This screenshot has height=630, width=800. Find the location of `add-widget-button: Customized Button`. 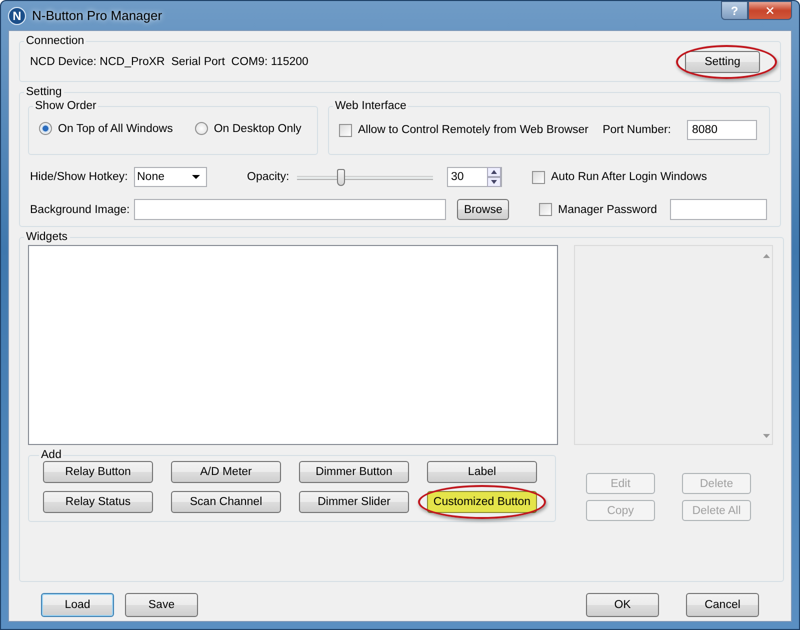

add-widget-button: Customized Button is located at coordinates (482, 502).